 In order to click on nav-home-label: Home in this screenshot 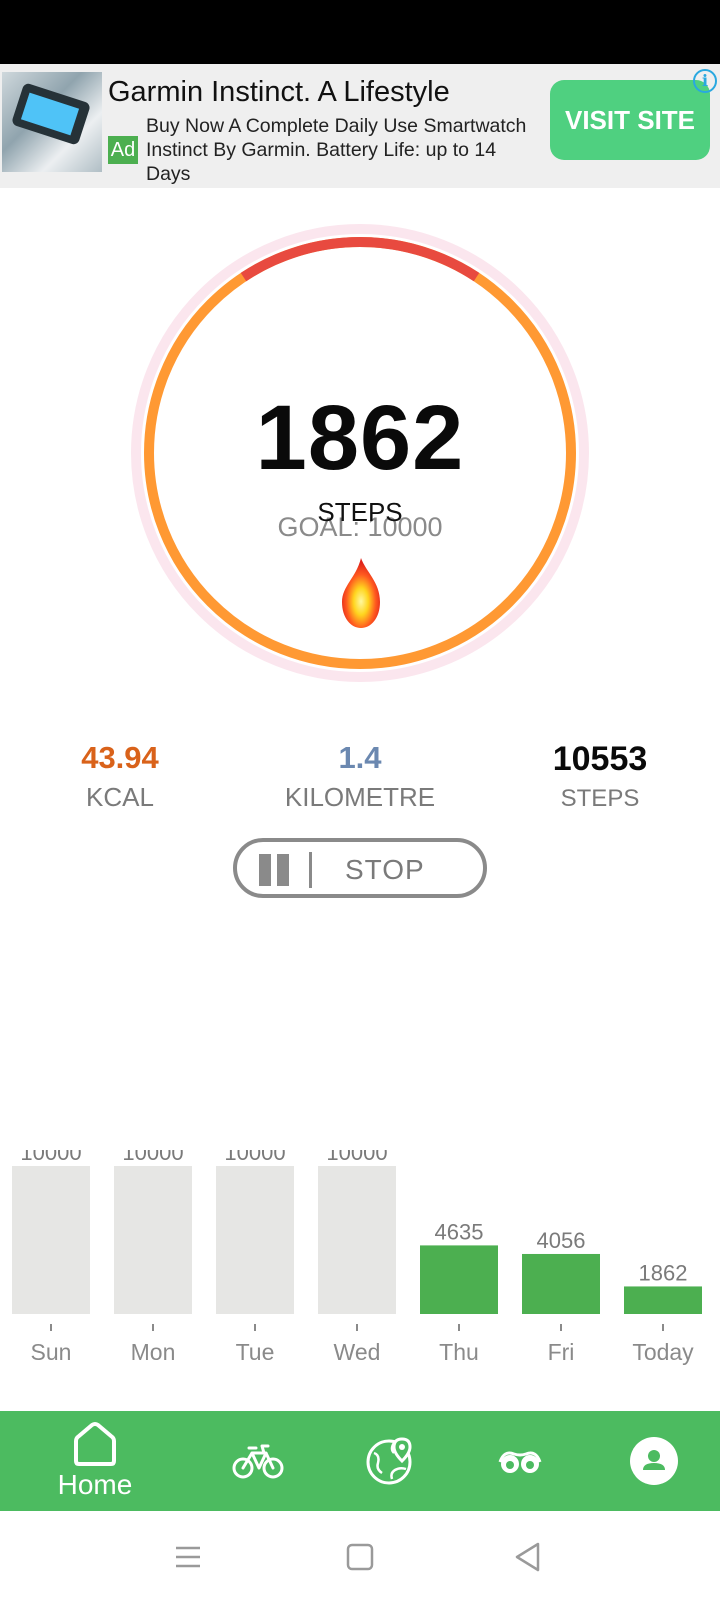, I will do `click(95, 1484)`.